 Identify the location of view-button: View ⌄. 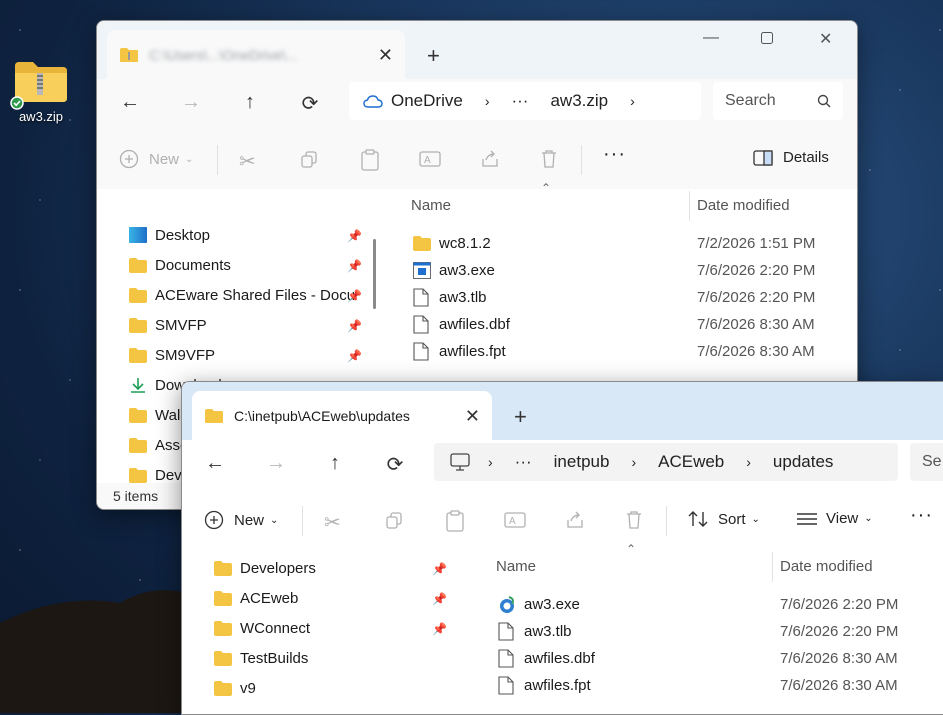
(834, 518).